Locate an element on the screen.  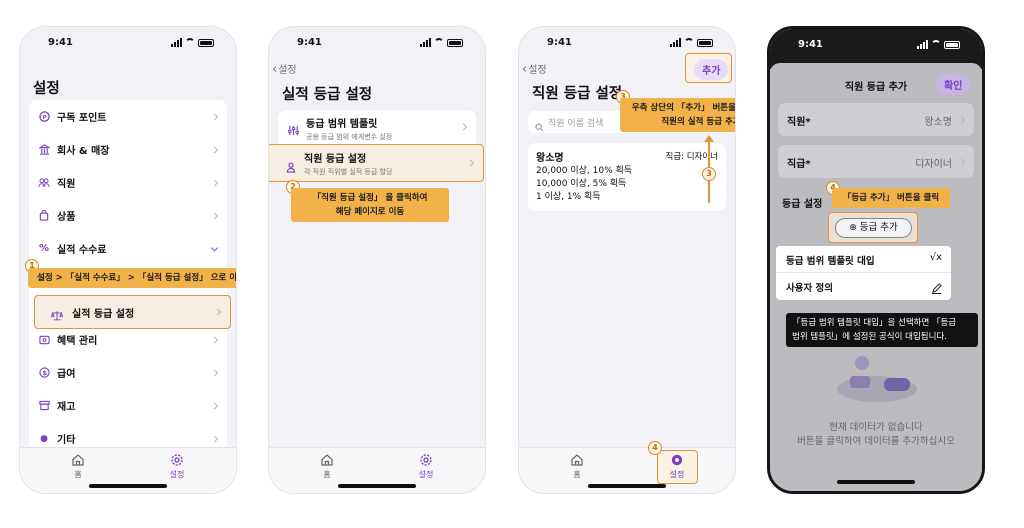
settings-item-label: 기타 is located at coordinates (66, 440).